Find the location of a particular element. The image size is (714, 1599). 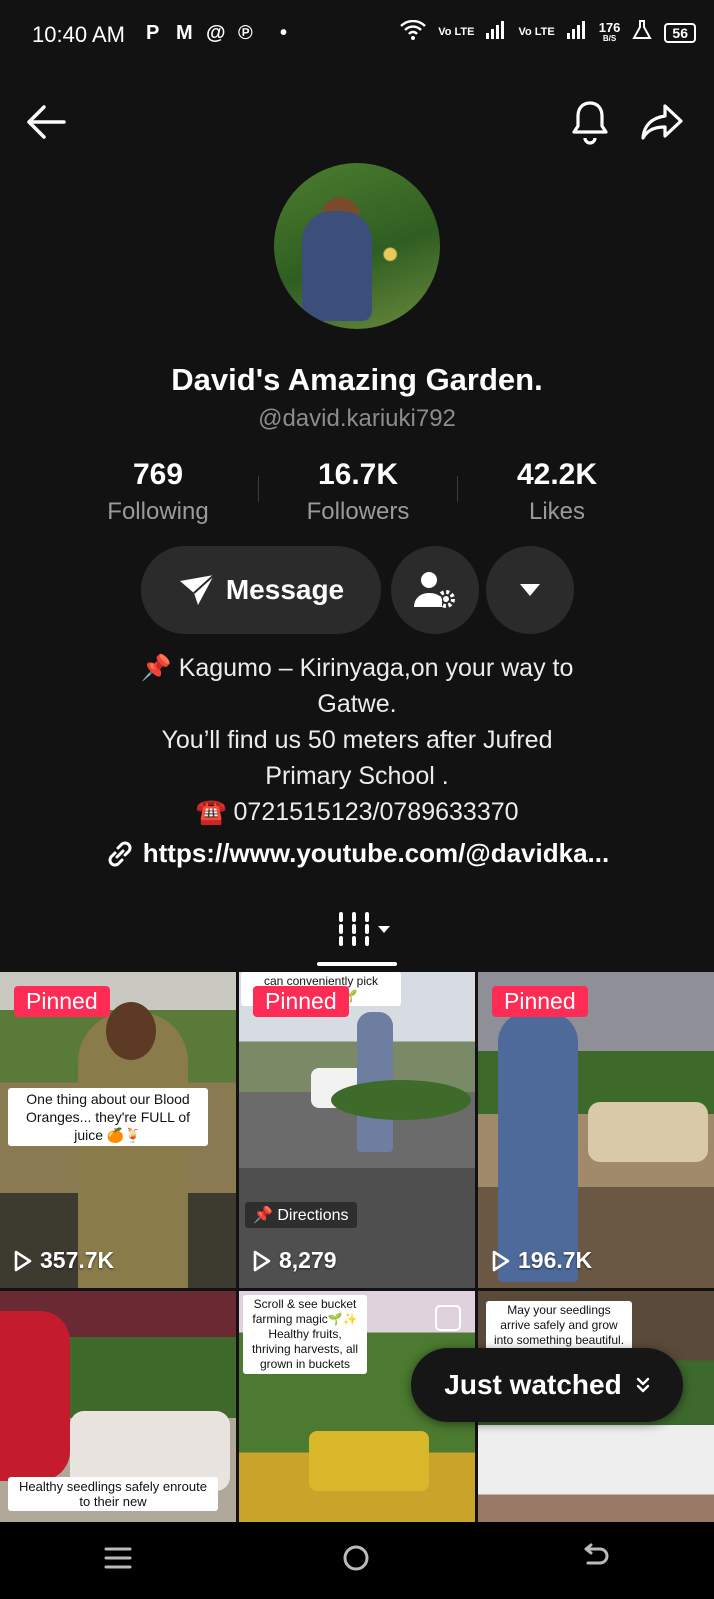

carousel-icon is located at coordinates (448, 1318).